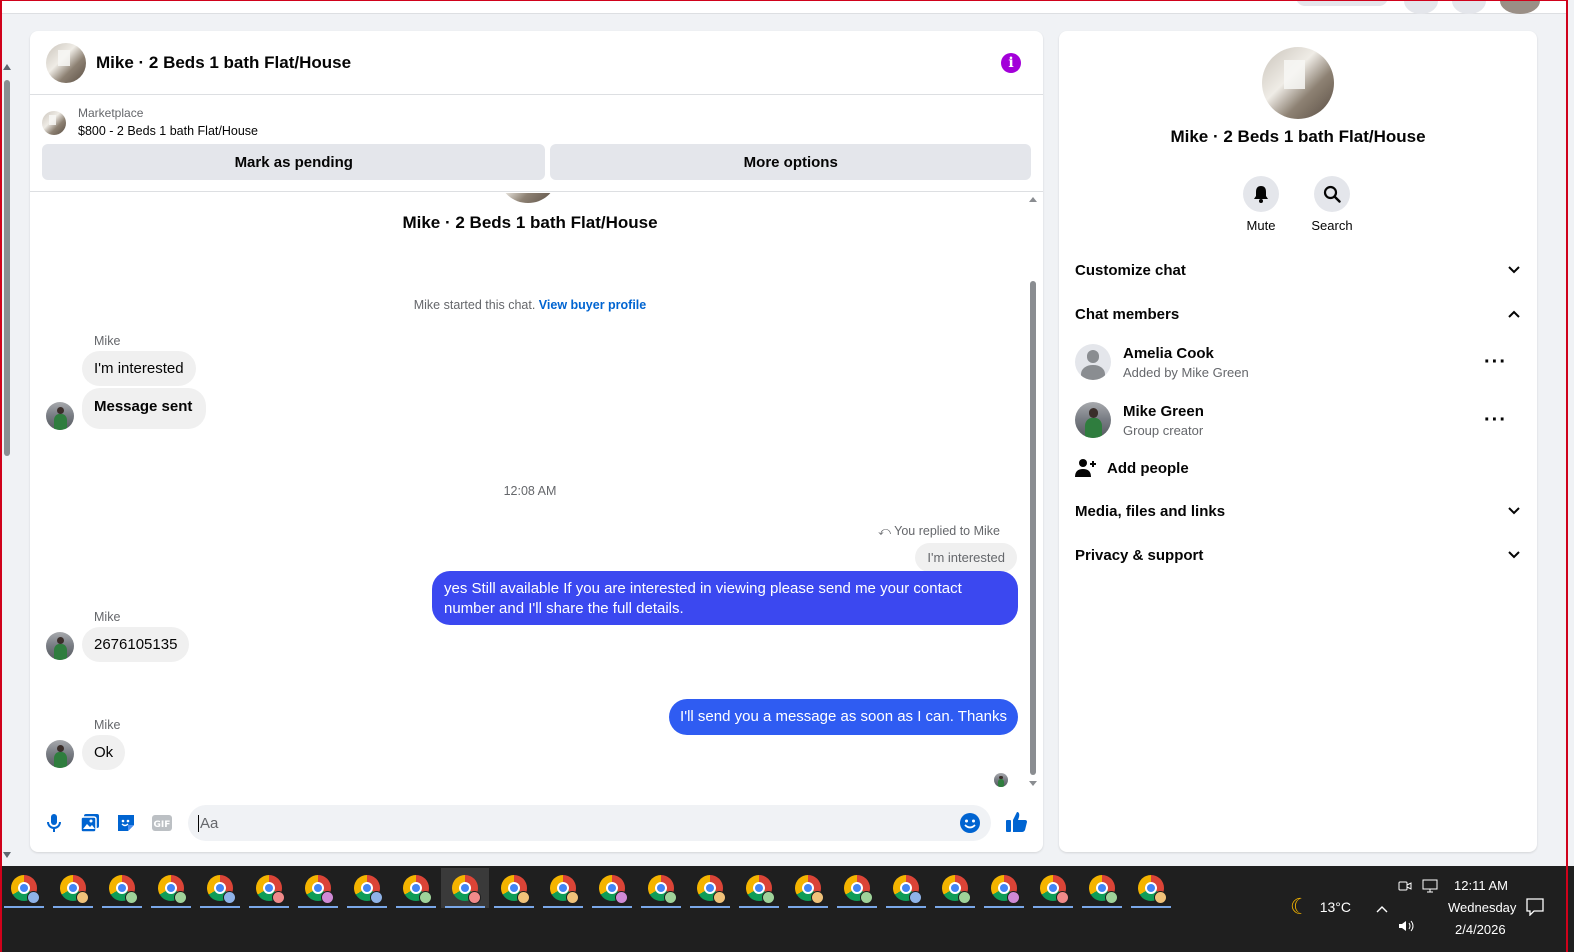  I want to click on media-files-links-row: Media, files and links, so click(1298, 511).